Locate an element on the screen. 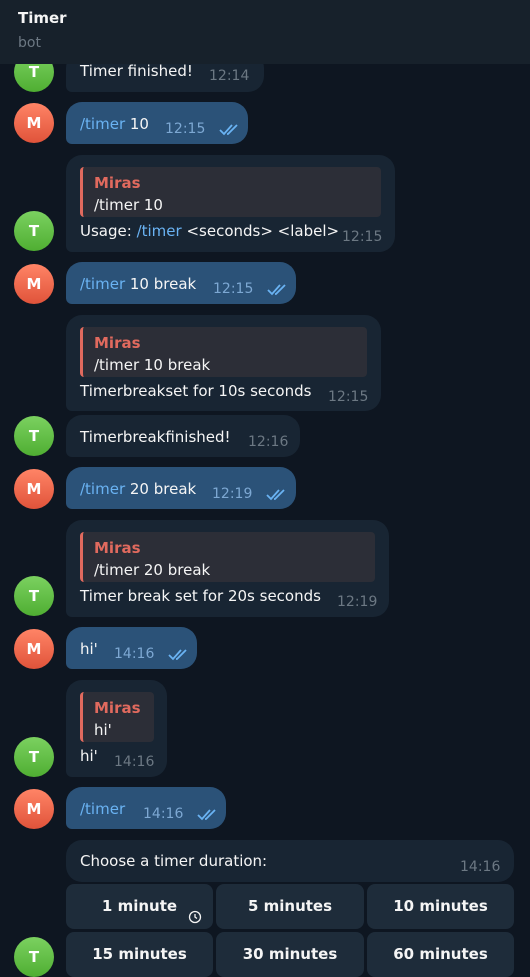 This screenshot has height=977, width=530. chat-header: Timer bot is located at coordinates (265, 32).